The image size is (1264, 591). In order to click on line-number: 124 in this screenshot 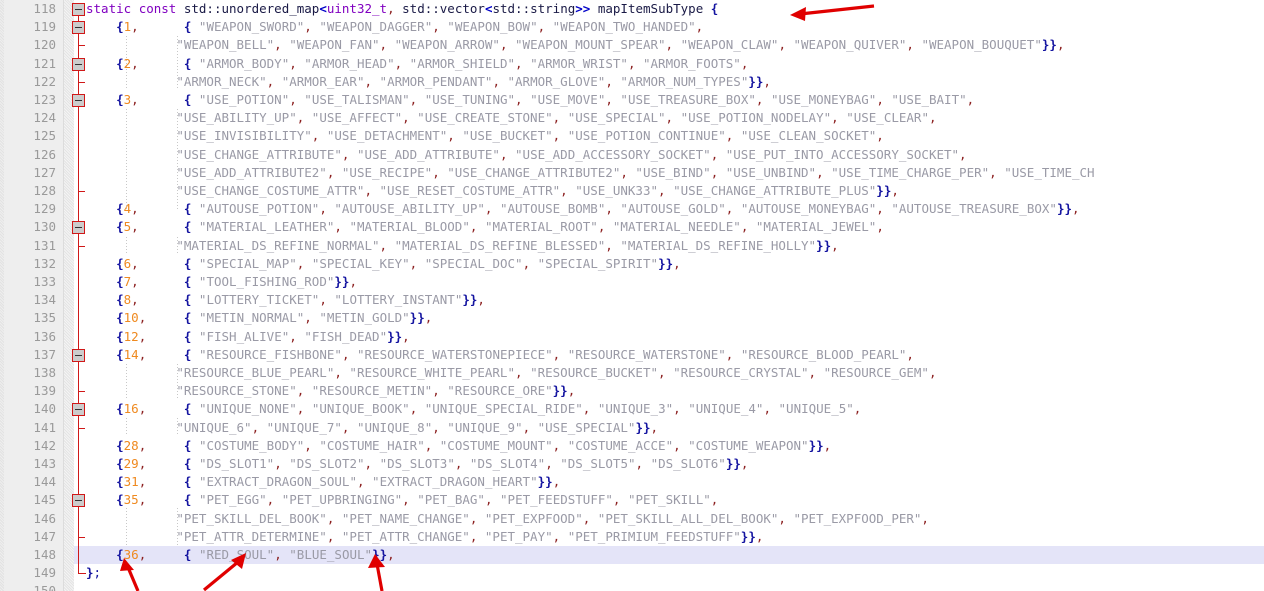, I will do `click(44, 118)`.